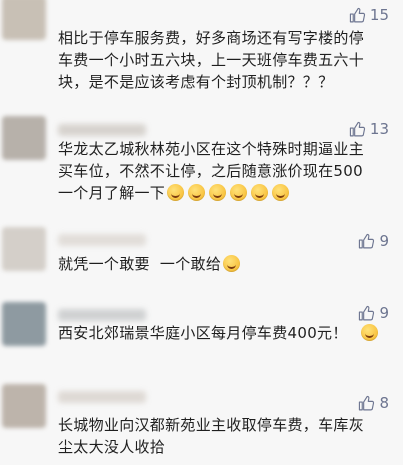 The width and height of the screenshot is (403, 465). I want to click on comment-item: 9 西安北郊瑞景华庭小区每月停车费400元！, so click(201, 332).